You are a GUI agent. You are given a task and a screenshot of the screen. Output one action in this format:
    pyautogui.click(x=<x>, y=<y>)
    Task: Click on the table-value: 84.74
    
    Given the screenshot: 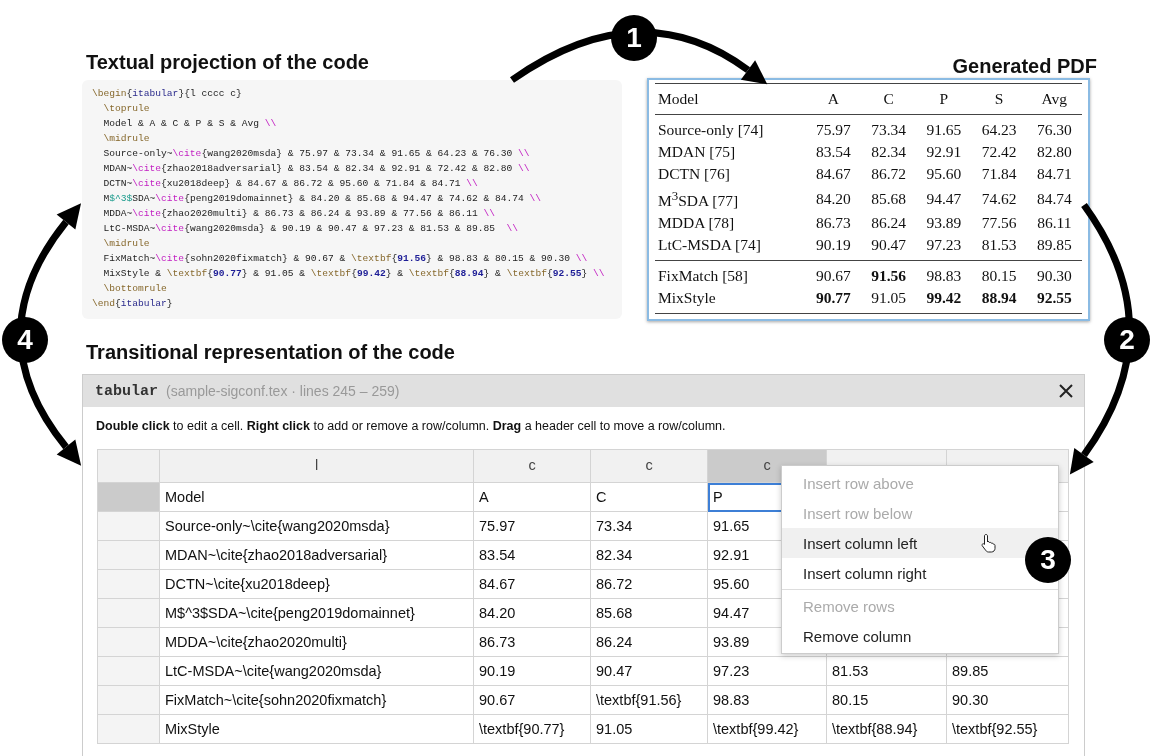 What is the action you would take?
    pyautogui.click(x=1054, y=198)
    